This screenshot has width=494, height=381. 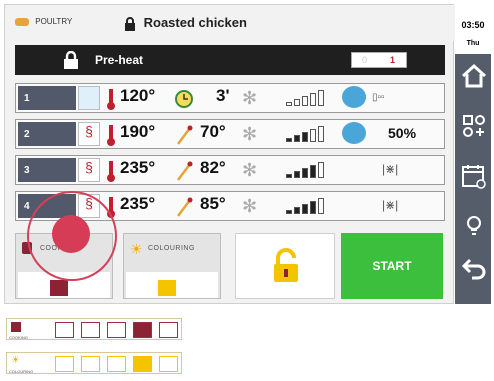 I want to click on preheat-bar: Pre-heat 0 1, so click(x=230, y=60).